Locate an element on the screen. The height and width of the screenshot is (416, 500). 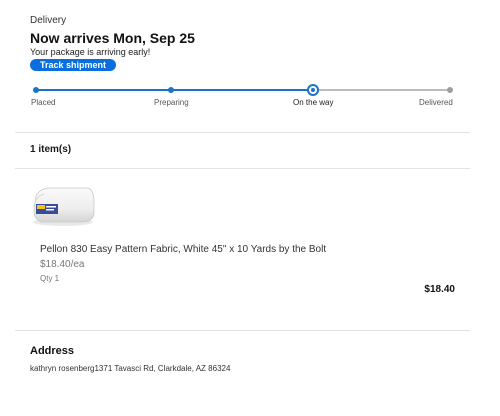
fabric-bolt-image is located at coordinates (63, 205).